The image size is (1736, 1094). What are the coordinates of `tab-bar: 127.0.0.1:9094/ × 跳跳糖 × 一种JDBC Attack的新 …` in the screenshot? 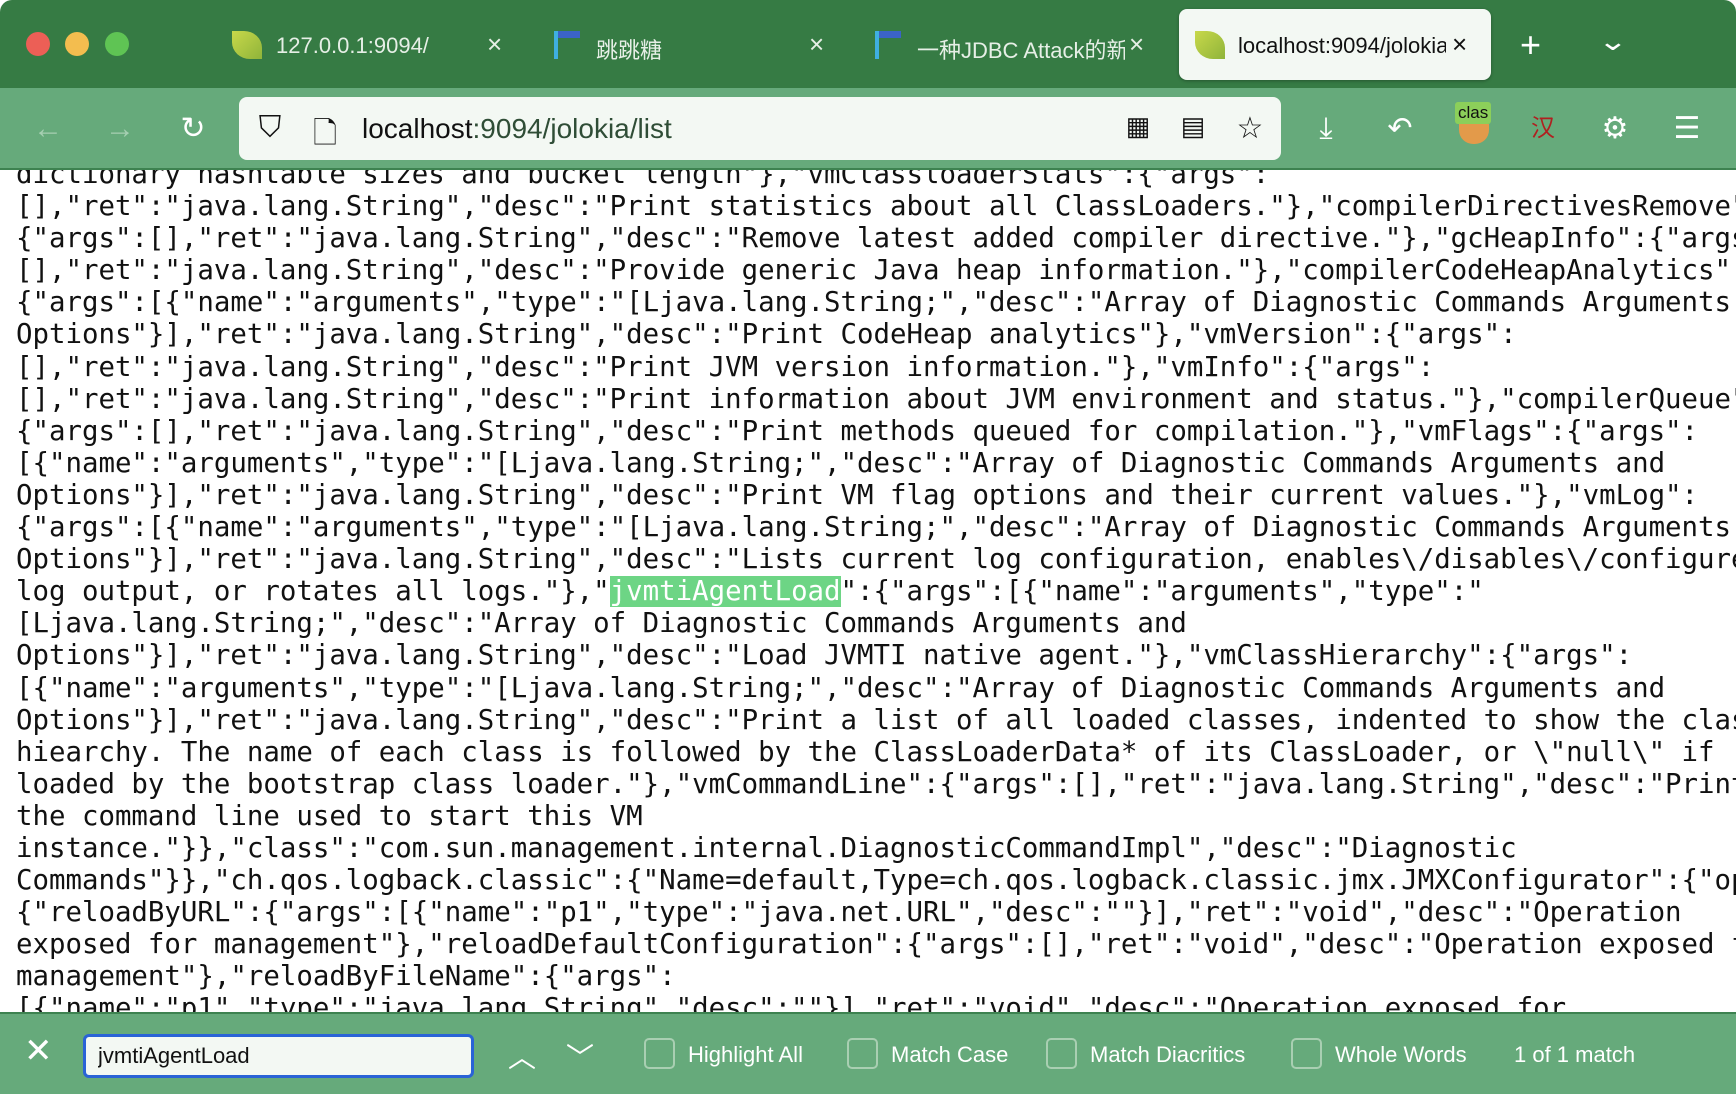 It's located at (868, 44).